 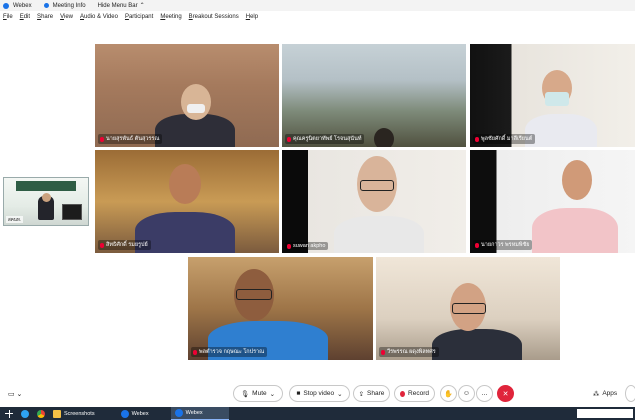 What do you see at coordinates (140, 413) in the screenshot?
I see `webex-label: Webex` at bounding box center [140, 413].